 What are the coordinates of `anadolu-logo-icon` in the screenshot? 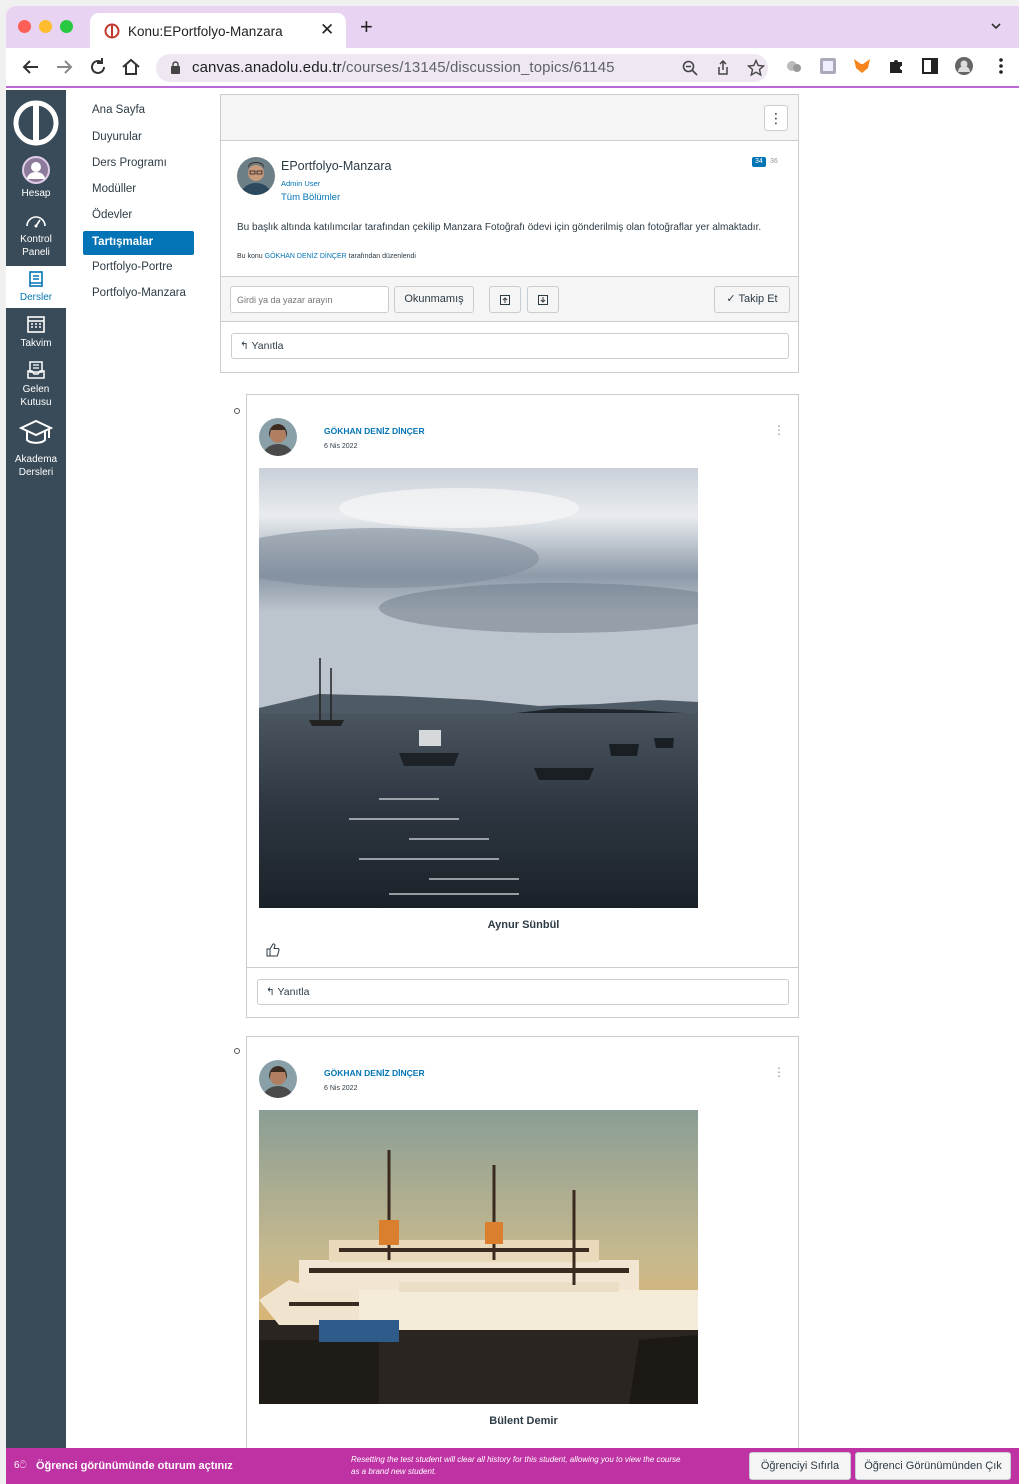 It's located at (36, 123).